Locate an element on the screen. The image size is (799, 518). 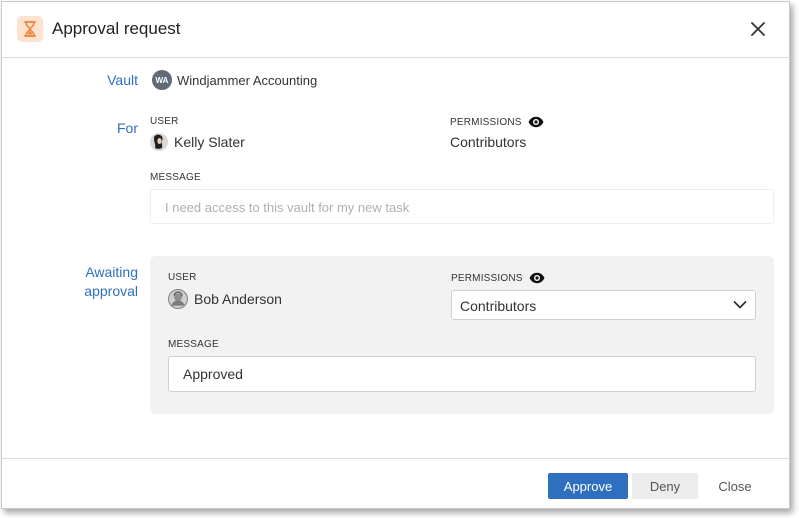
for-user: Kelly Slater is located at coordinates (197, 142).